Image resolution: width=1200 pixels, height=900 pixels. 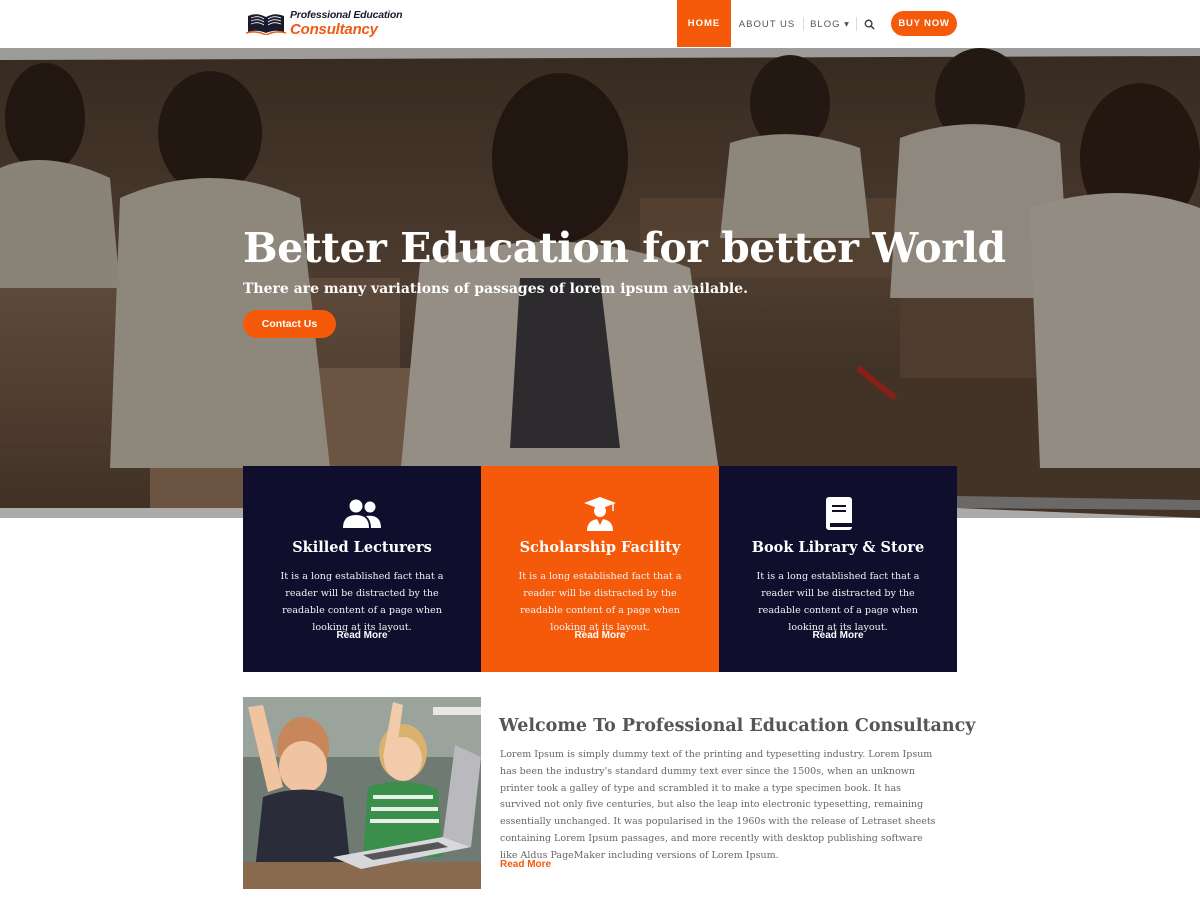 I want to click on open-book-icon, so click(x=266, y=25).